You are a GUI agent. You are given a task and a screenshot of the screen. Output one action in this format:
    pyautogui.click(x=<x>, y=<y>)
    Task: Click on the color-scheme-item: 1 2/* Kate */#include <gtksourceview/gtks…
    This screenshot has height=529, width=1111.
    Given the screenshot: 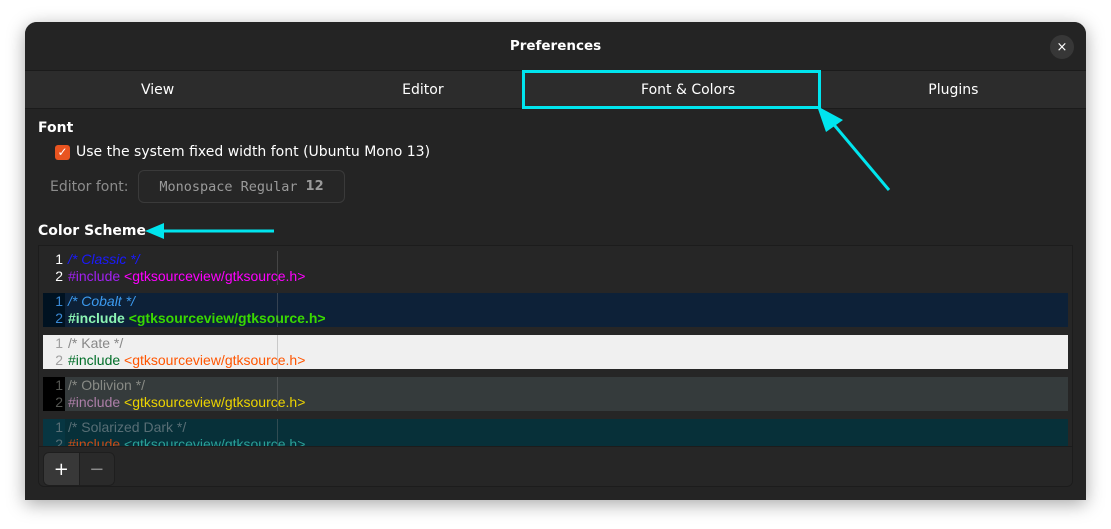 What is the action you would take?
    pyautogui.click(x=555, y=352)
    